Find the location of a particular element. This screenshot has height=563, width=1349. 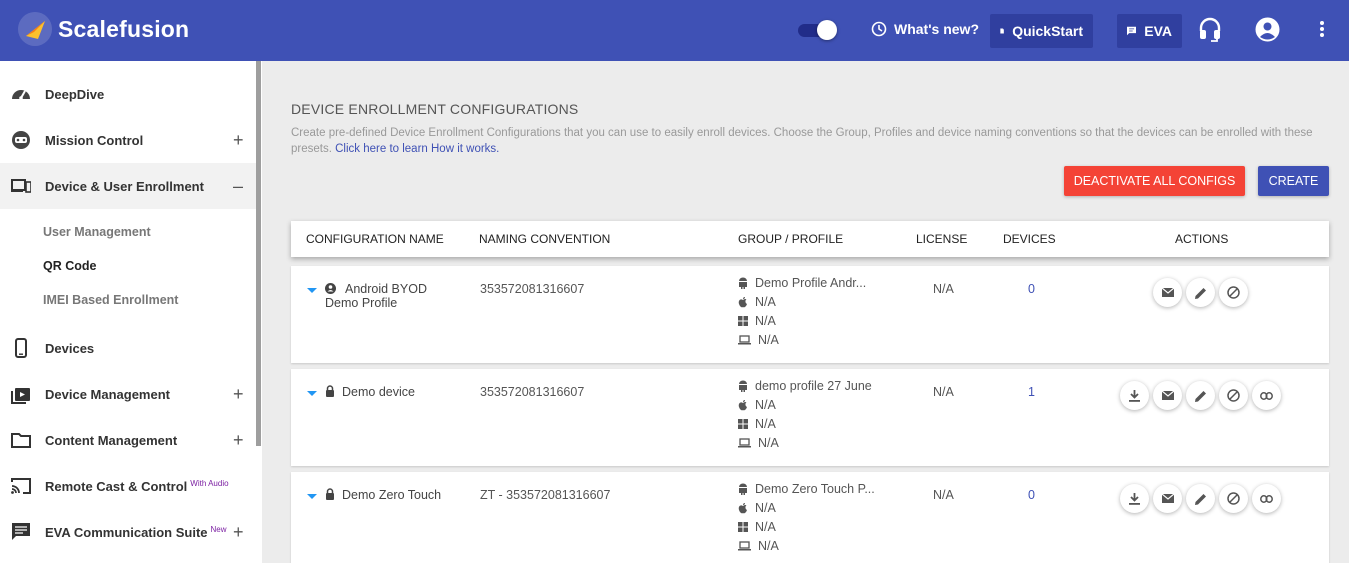

folder-icon is located at coordinates (21, 440).